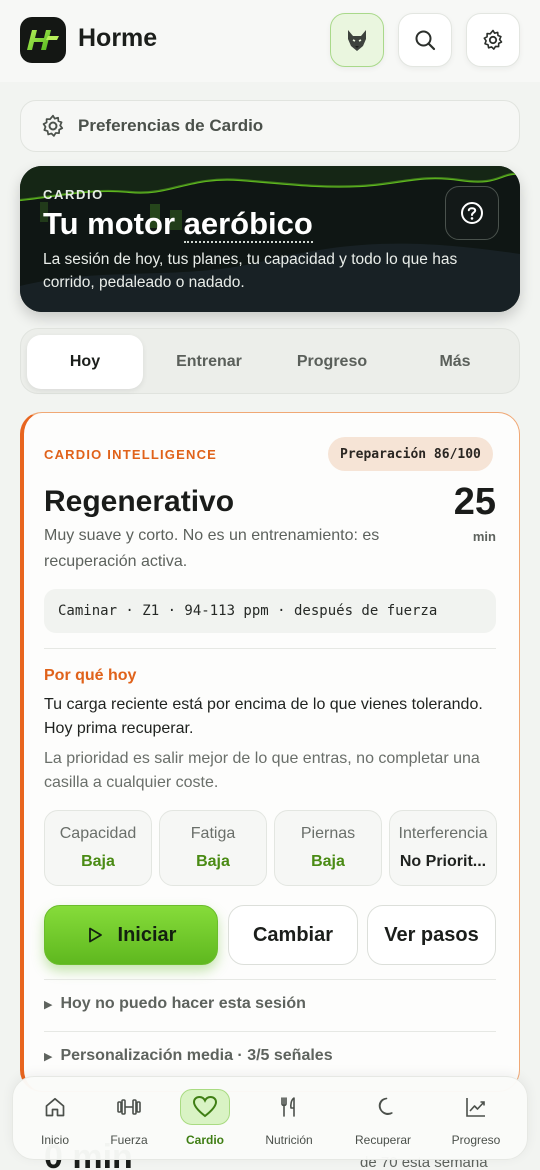 Image resolution: width=540 pixels, height=1170 pixels. What do you see at coordinates (113, 223) in the screenshot?
I see `hero-title-part1: Tu motor` at bounding box center [113, 223].